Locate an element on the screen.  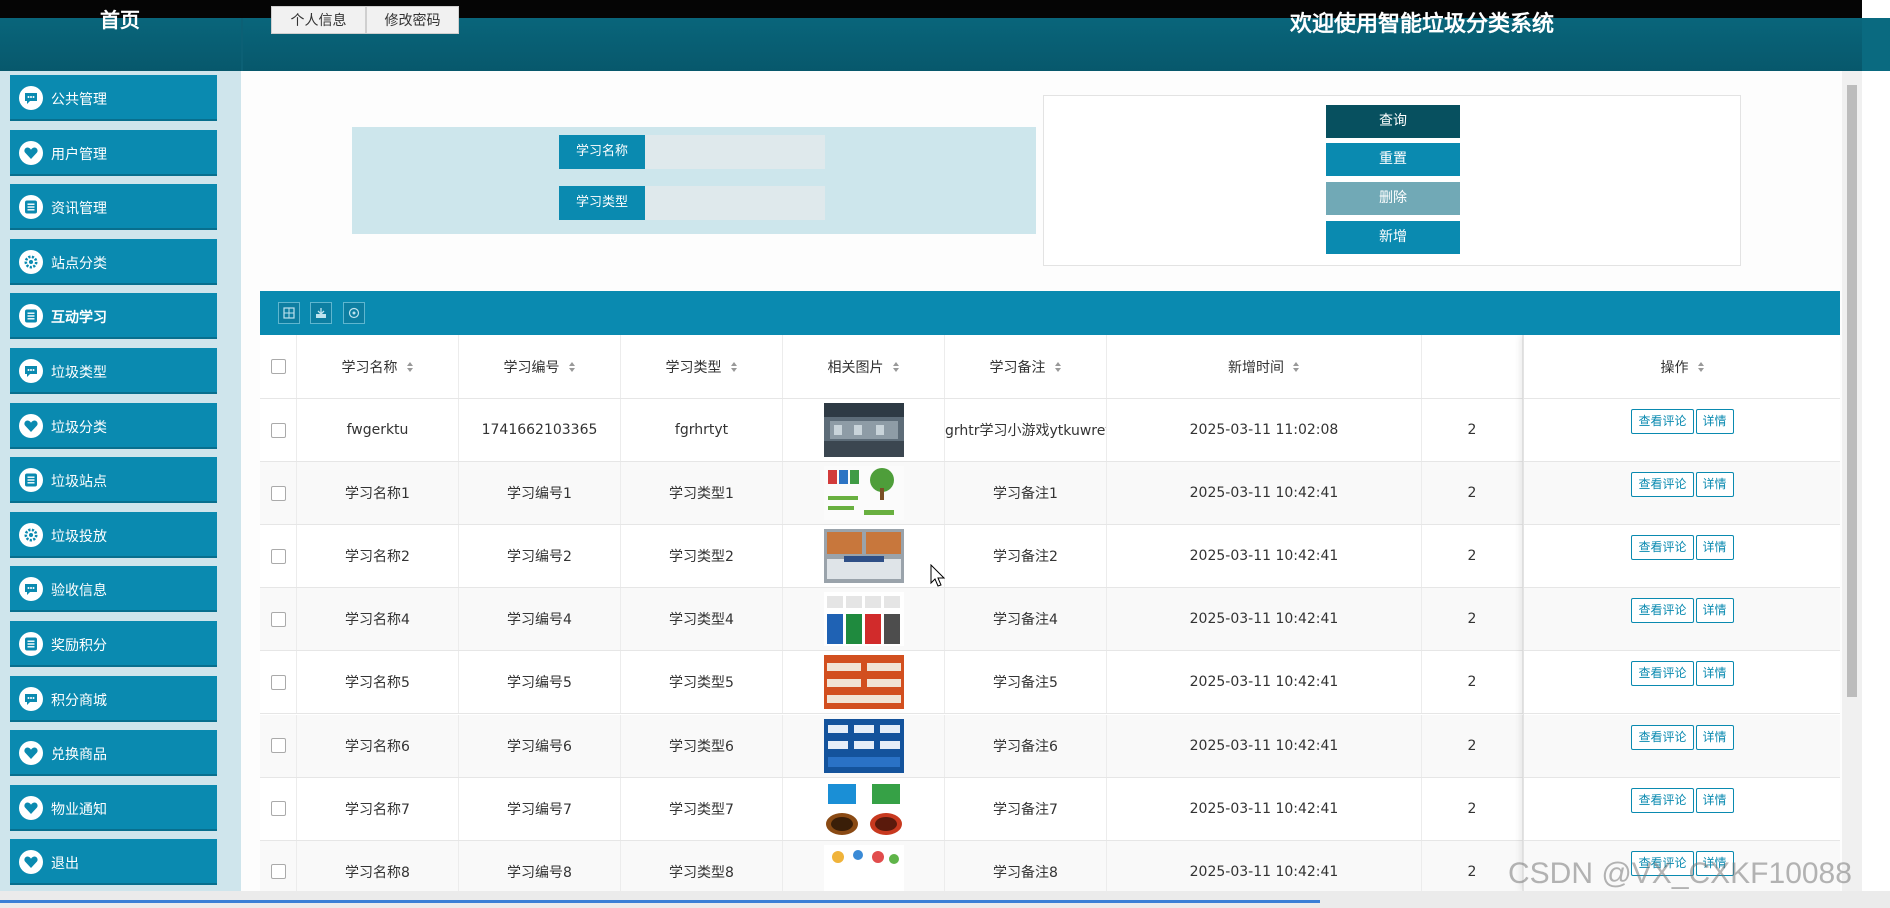
sidebar-item-3: 资讯管理 is located at coordinates (113, 207).